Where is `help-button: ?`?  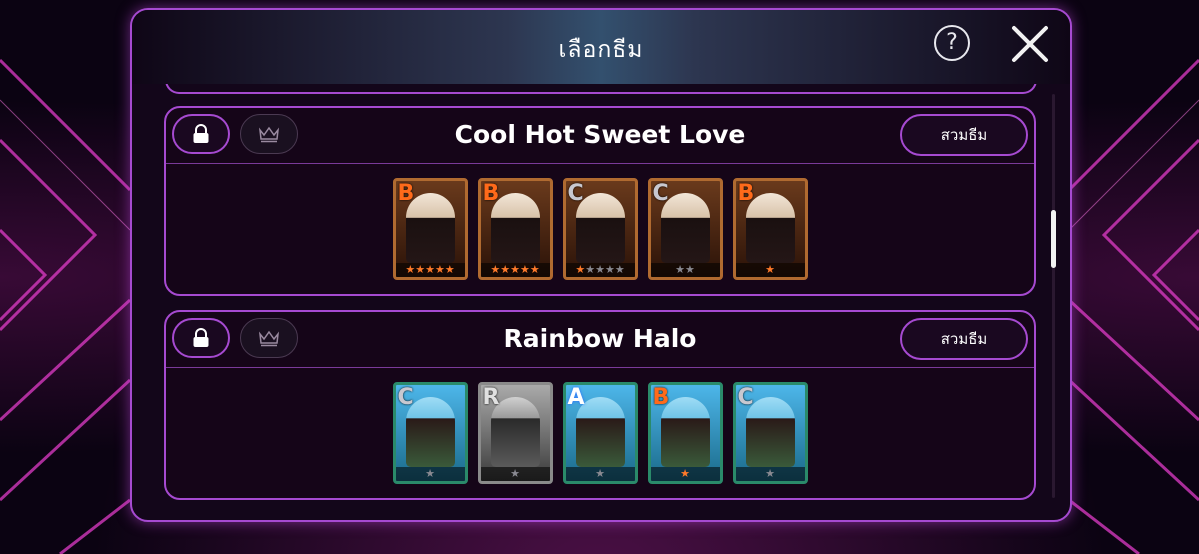 help-button: ? is located at coordinates (952, 43).